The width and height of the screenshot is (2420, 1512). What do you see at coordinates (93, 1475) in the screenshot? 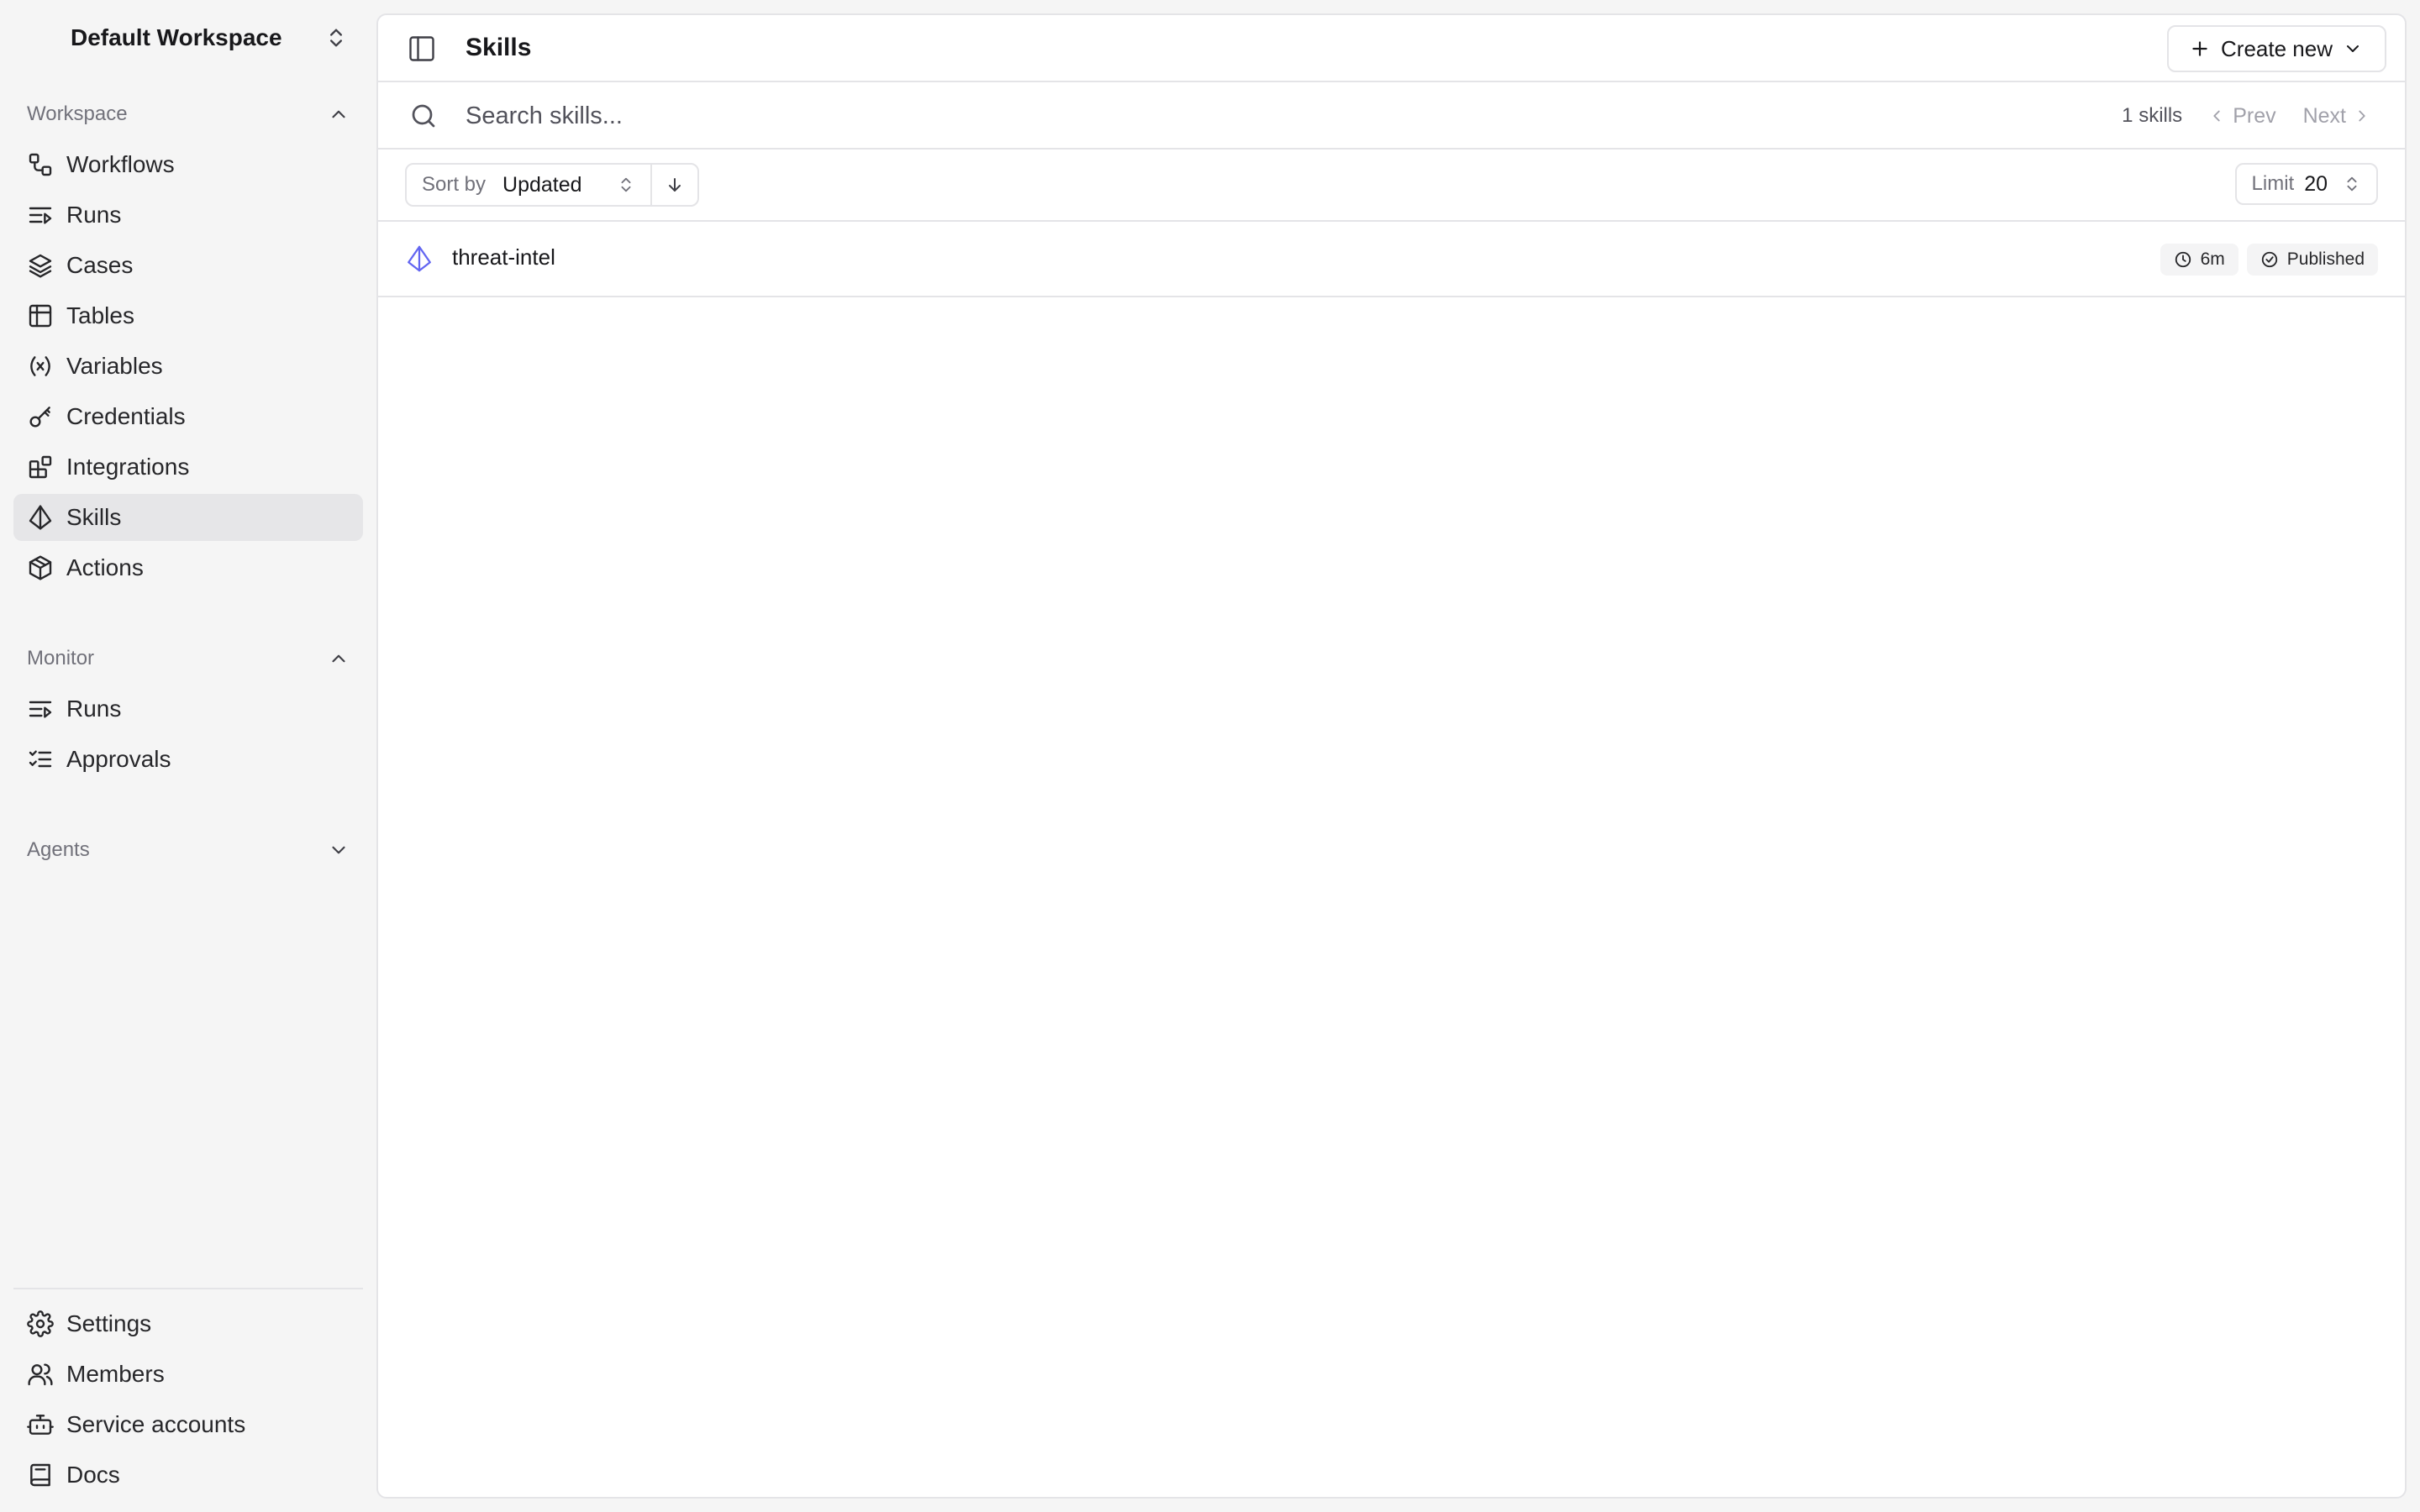
I see `sidebar-item-label: Docs` at bounding box center [93, 1475].